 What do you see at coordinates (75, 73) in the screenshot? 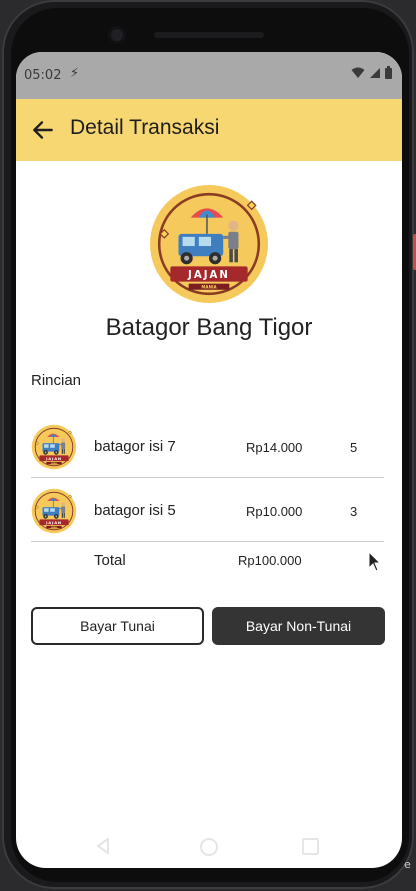
I see `data-activity-icon: ⚡` at bounding box center [75, 73].